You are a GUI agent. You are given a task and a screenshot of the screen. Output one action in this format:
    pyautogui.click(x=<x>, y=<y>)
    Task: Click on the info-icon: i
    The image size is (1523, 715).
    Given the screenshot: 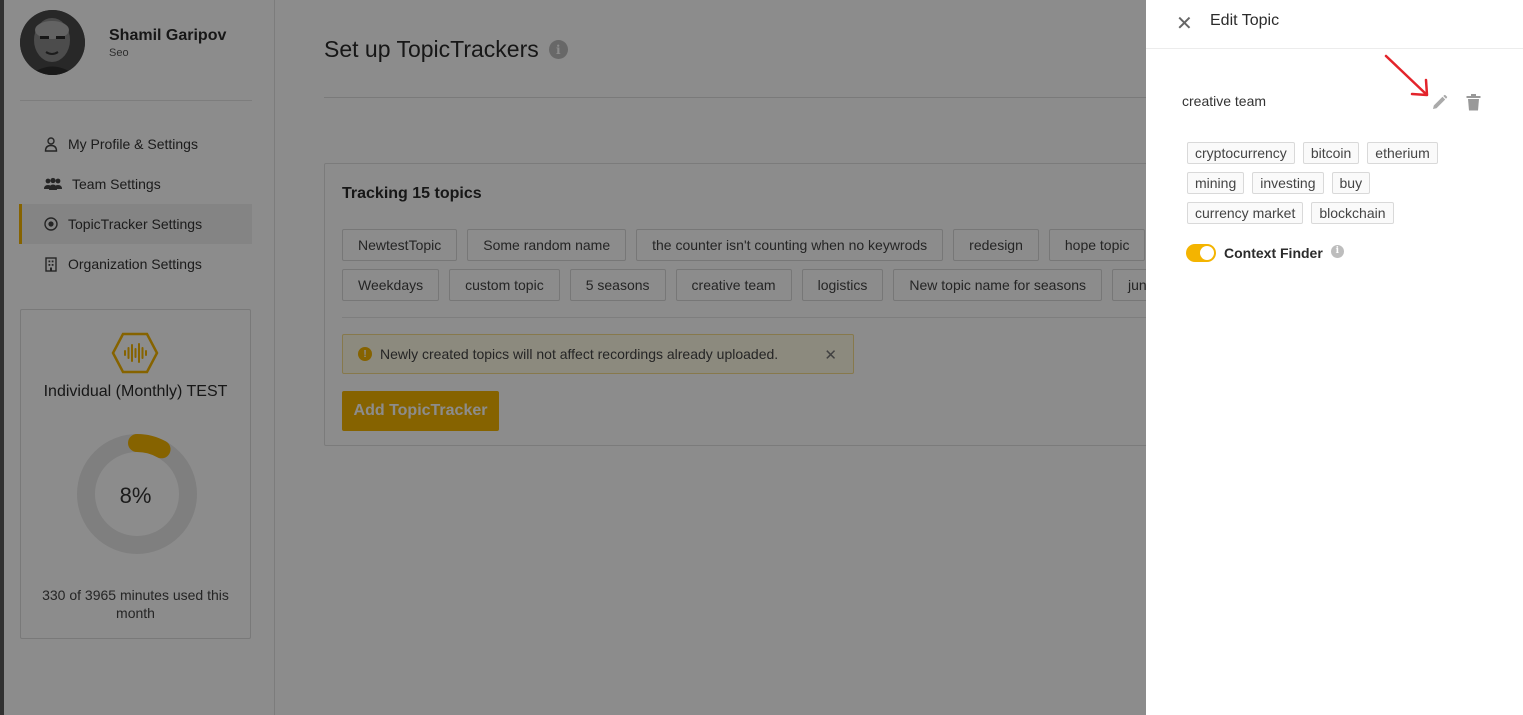 What is the action you would take?
    pyautogui.click(x=1337, y=251)
    